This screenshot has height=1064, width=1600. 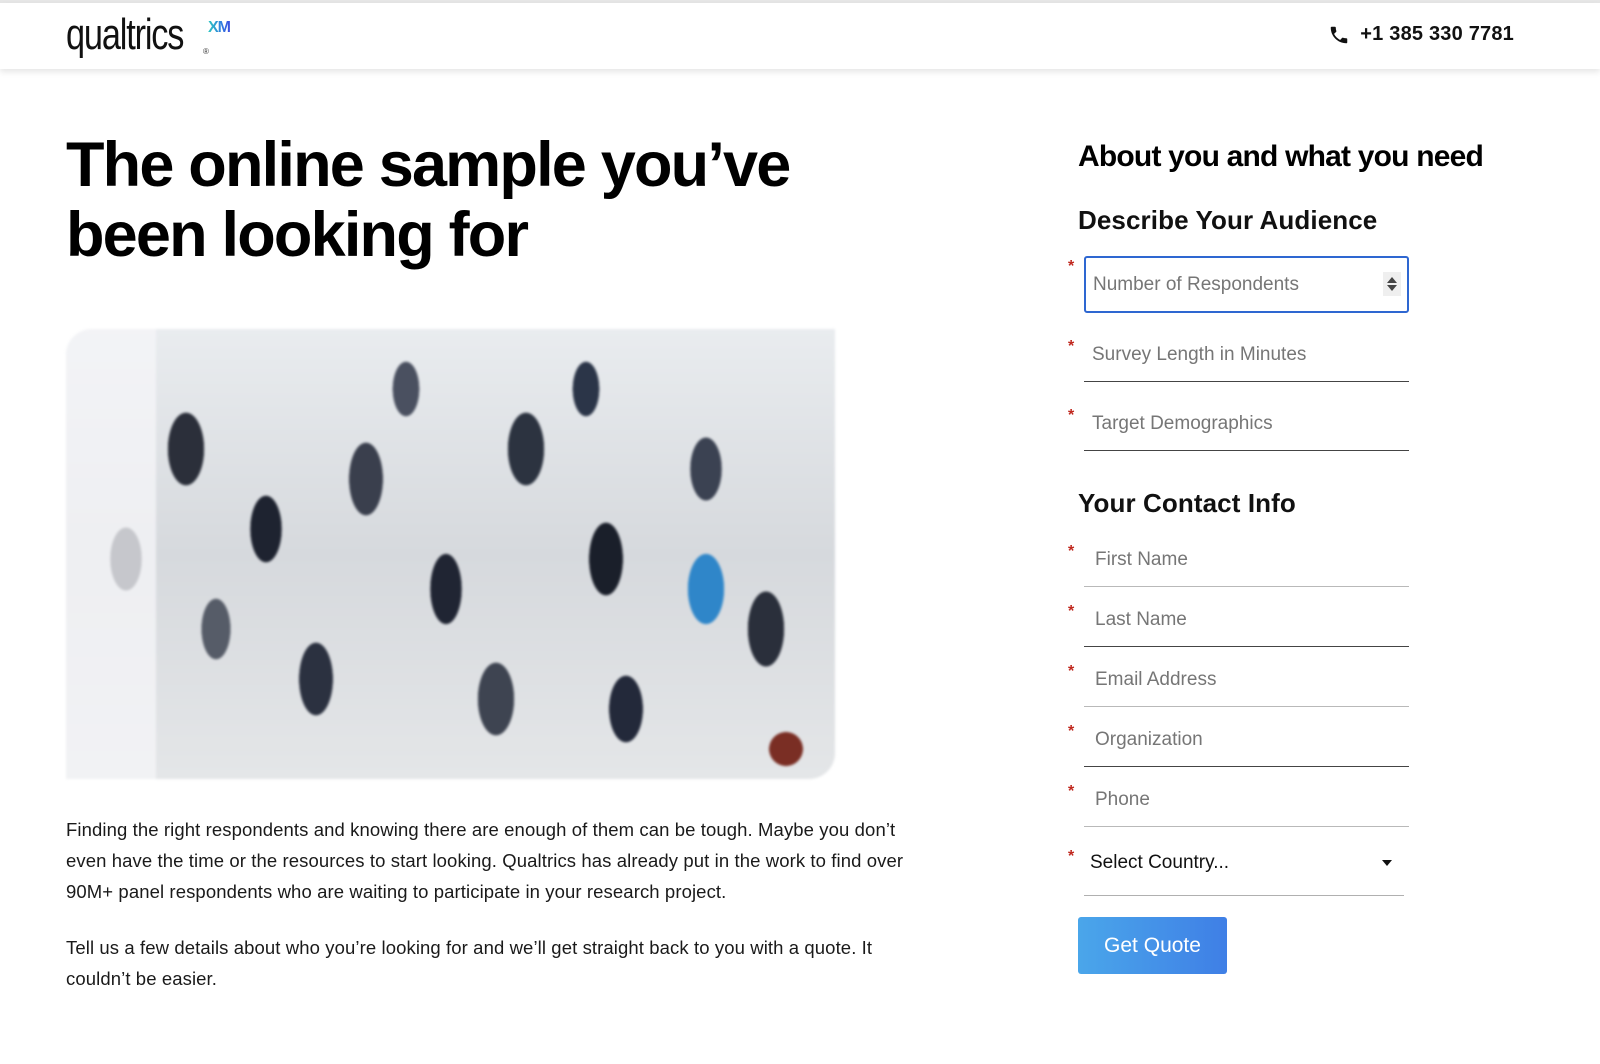 What do you see at coordinates (1246, 359) in the screenshot?
I see `survey-length-input` at bounding box center [1246, 359].